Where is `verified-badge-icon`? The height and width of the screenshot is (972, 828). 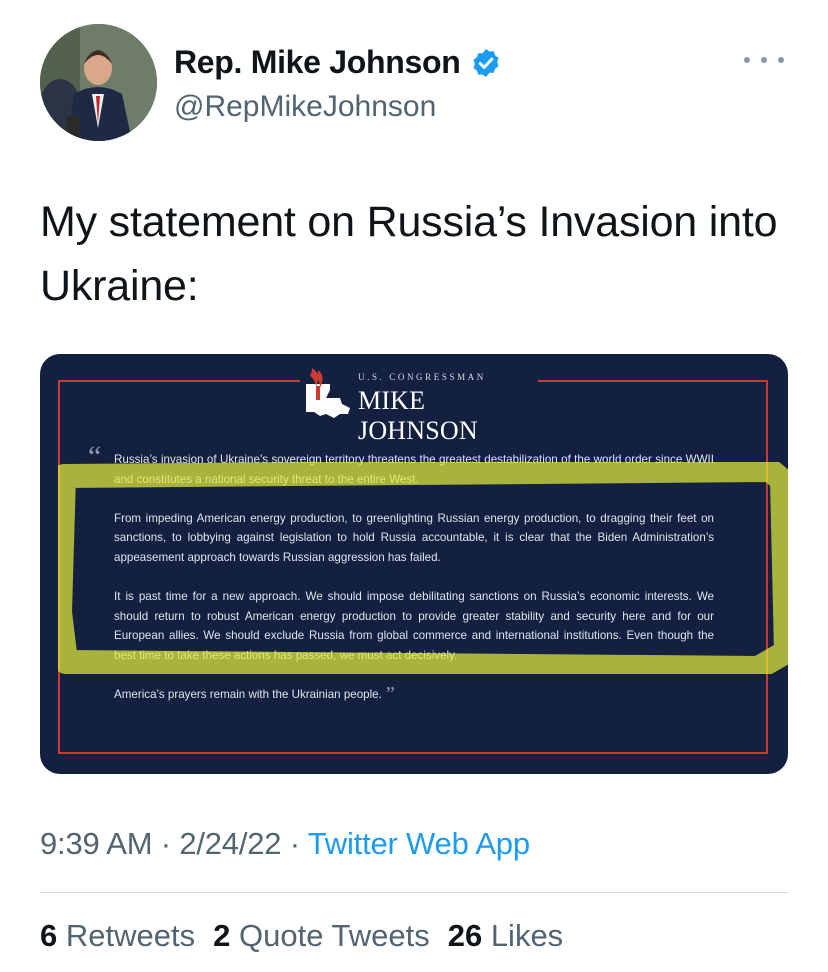 verified-badge-icon is located at coordinates (486, 63).